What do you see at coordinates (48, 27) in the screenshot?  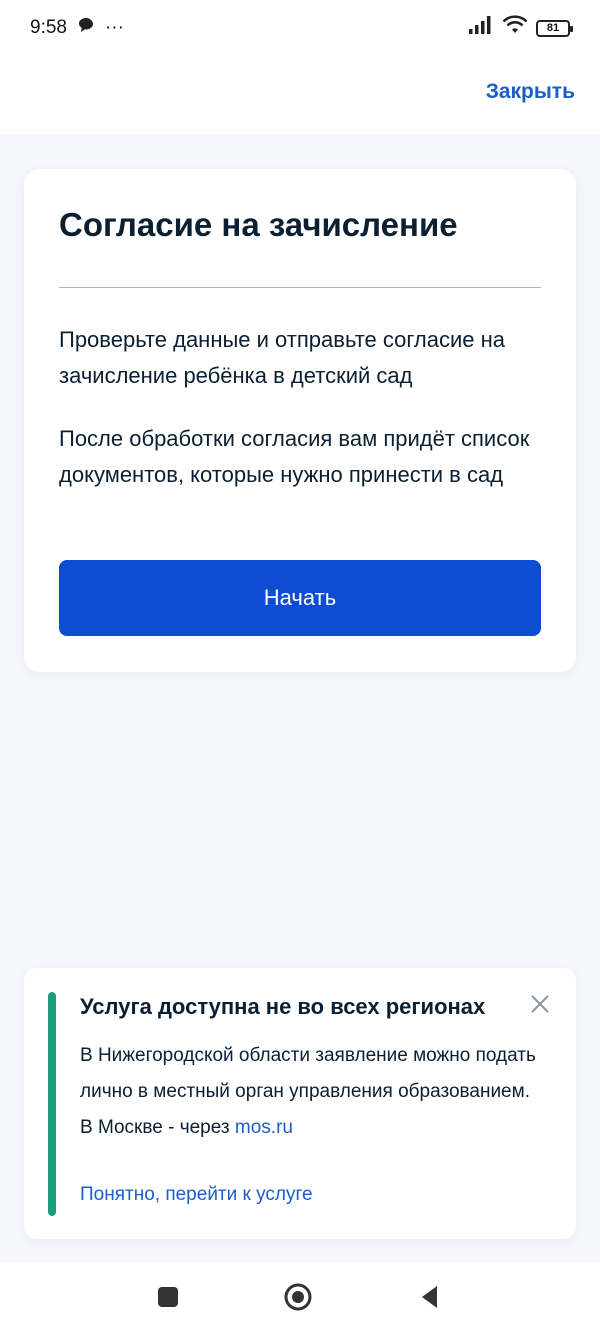 I see `status-time: 9:58` at bounding box center [48, 27].